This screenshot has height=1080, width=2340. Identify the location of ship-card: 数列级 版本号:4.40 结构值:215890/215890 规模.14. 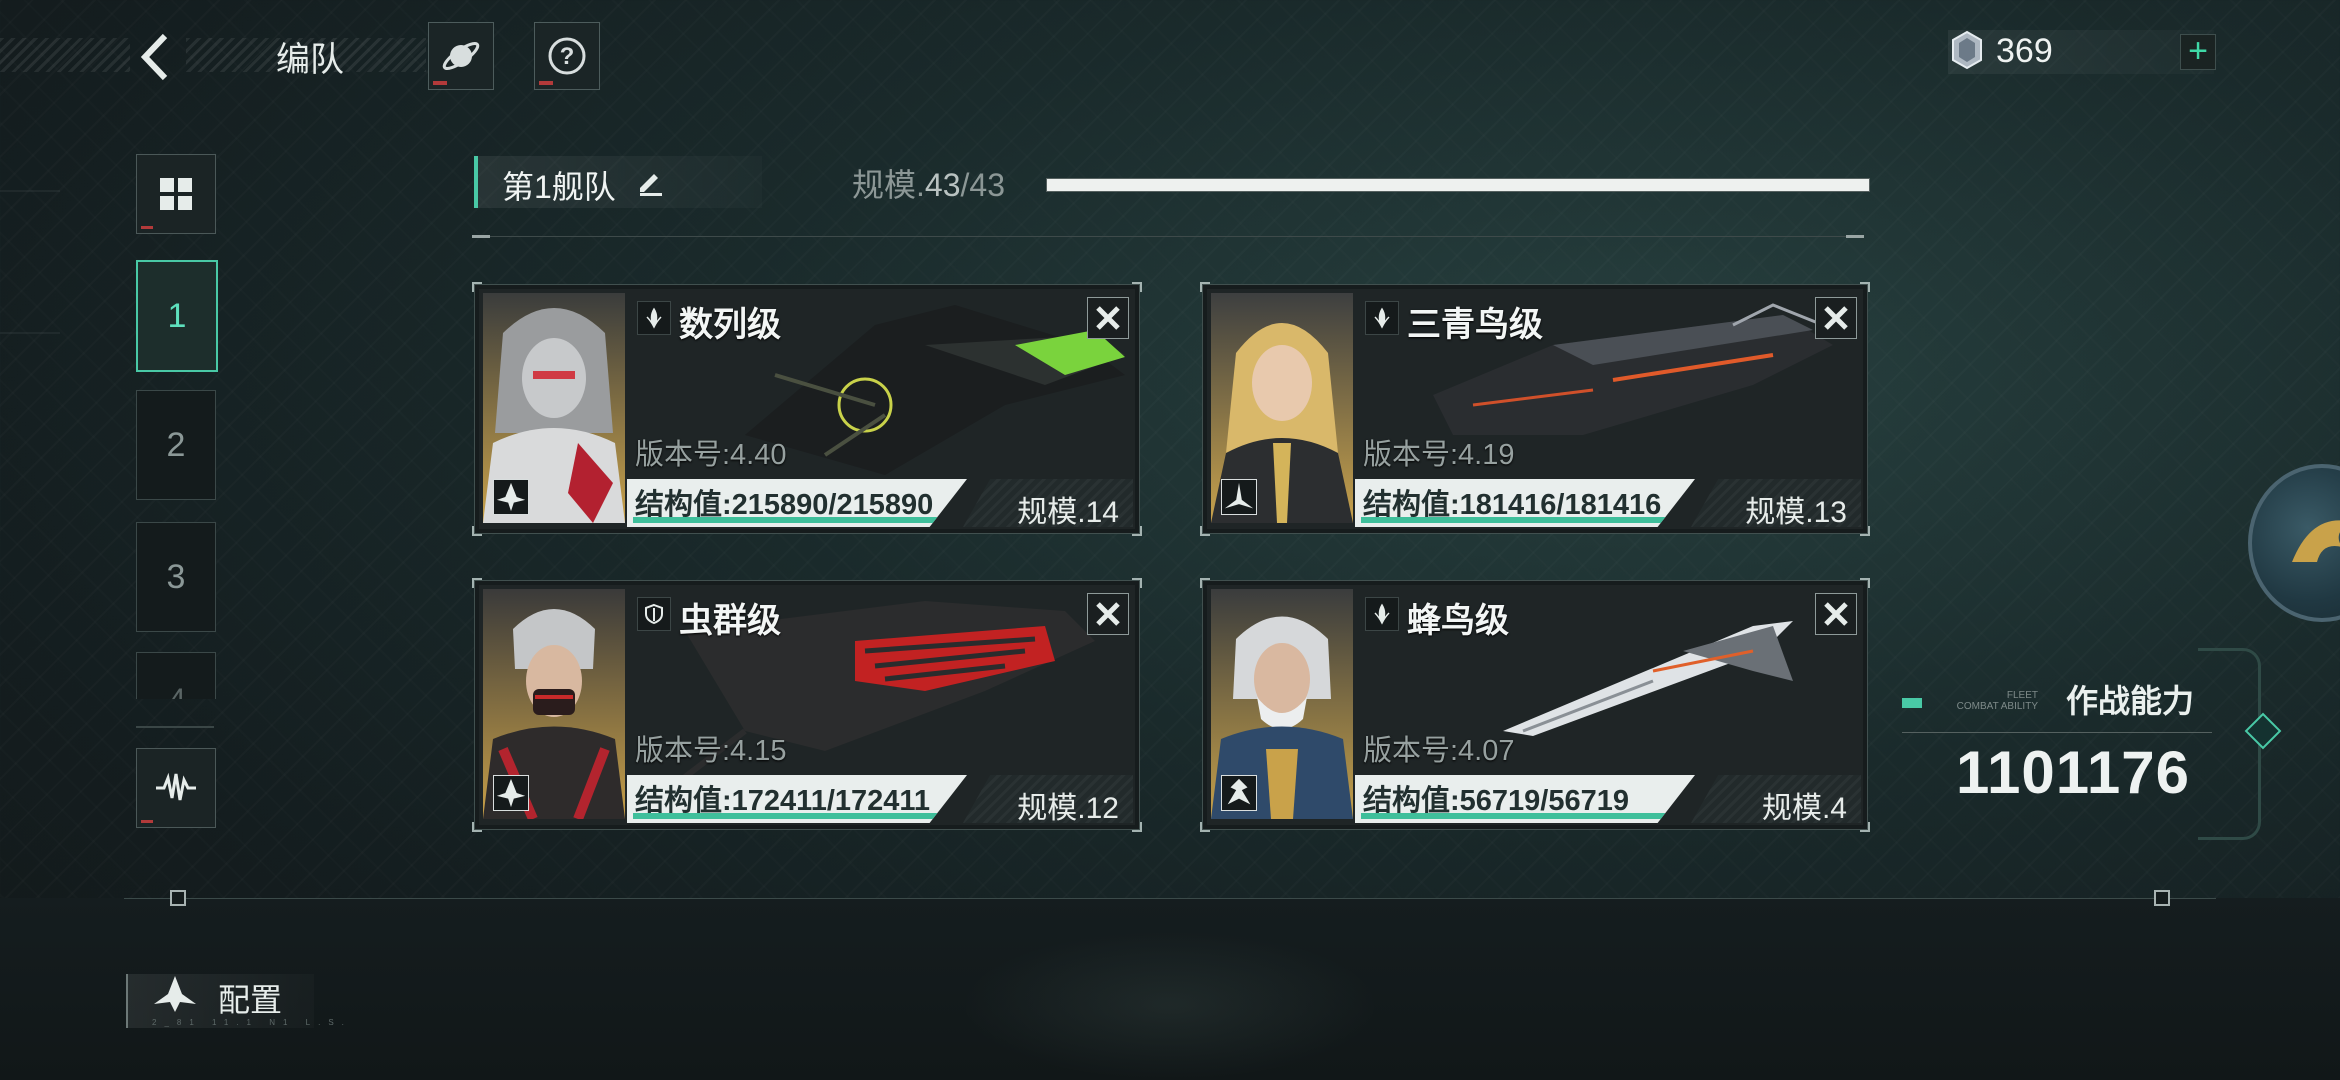
(807, 409).